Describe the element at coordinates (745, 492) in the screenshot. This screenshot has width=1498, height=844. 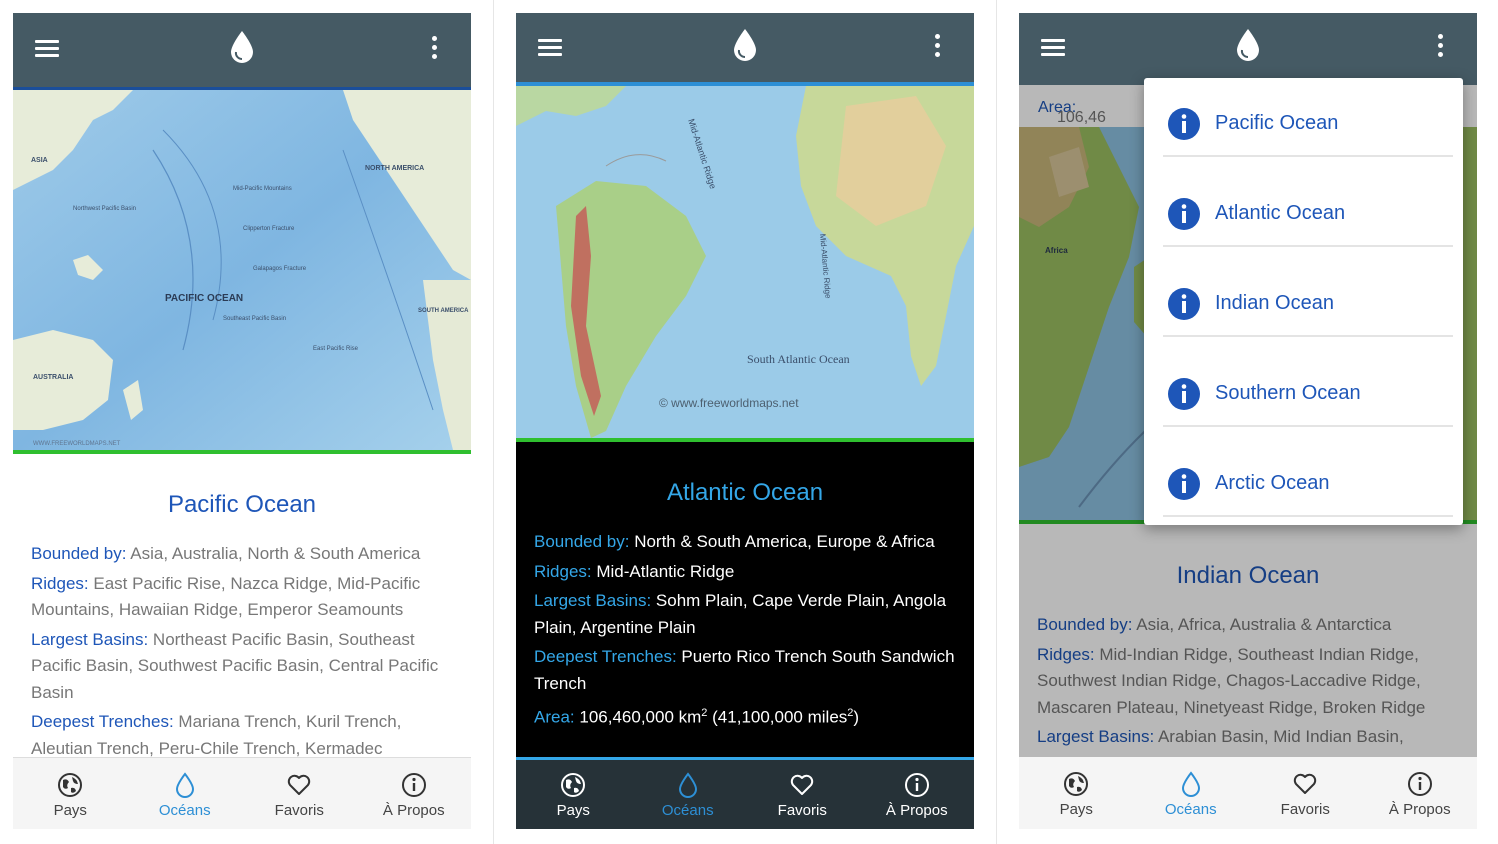
I see `ocean-title: Atlantic Ocean` at that location.